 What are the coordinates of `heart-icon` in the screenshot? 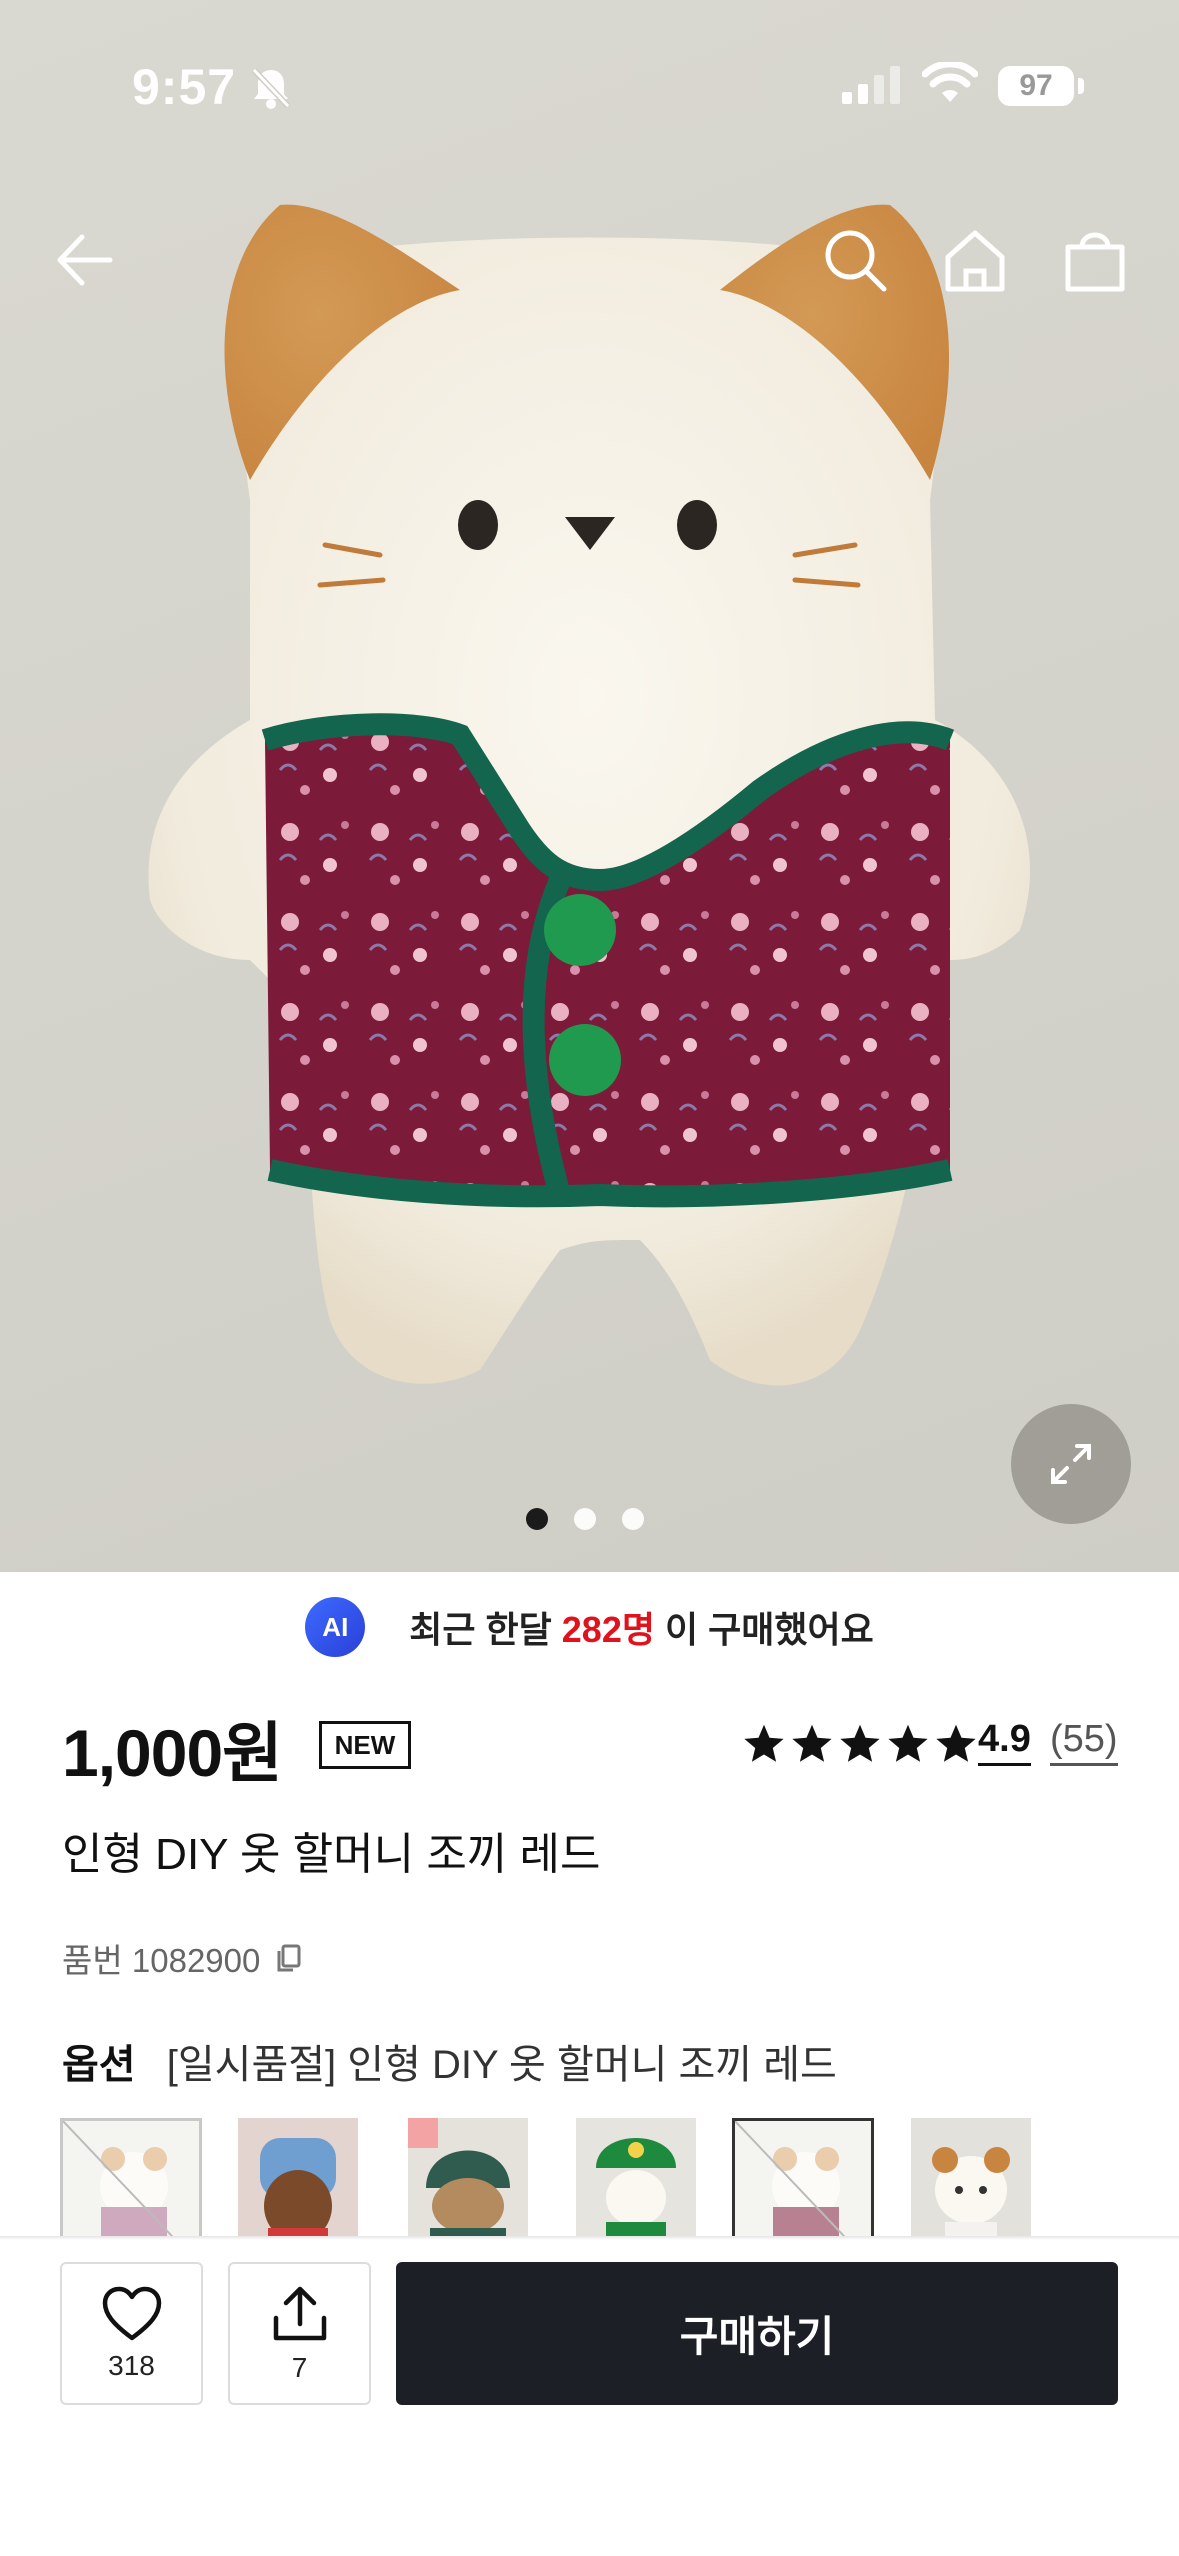 It's located at (131, 2313).